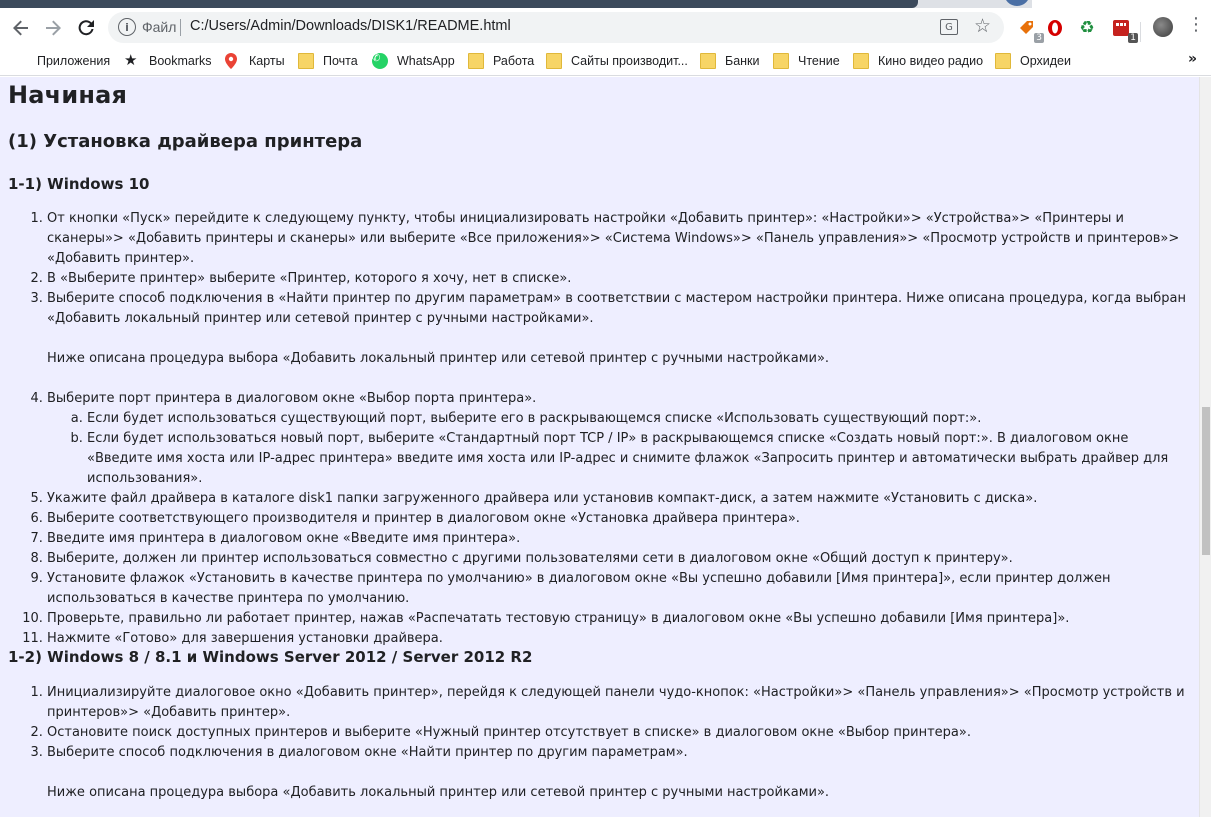 This screenshot has height=817, width=1211. Describe the element at coordinates (1206, 481) in the screenshot. I see `scrollbar-thumb` at that location.